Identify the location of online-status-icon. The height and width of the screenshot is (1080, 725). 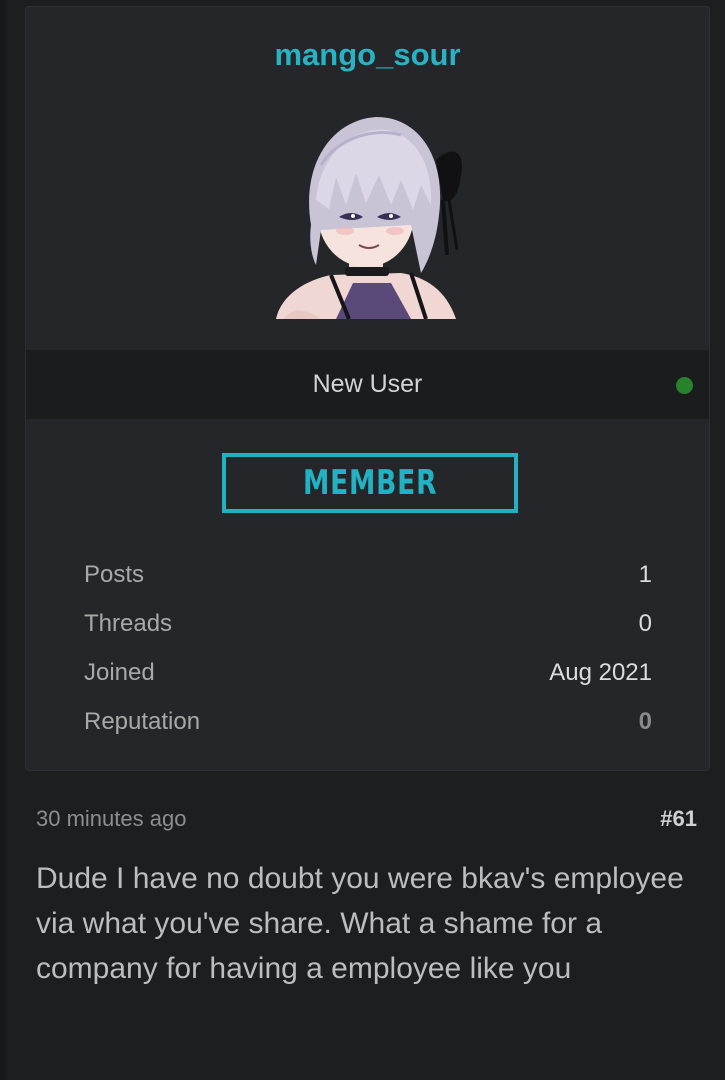
(684, 385).